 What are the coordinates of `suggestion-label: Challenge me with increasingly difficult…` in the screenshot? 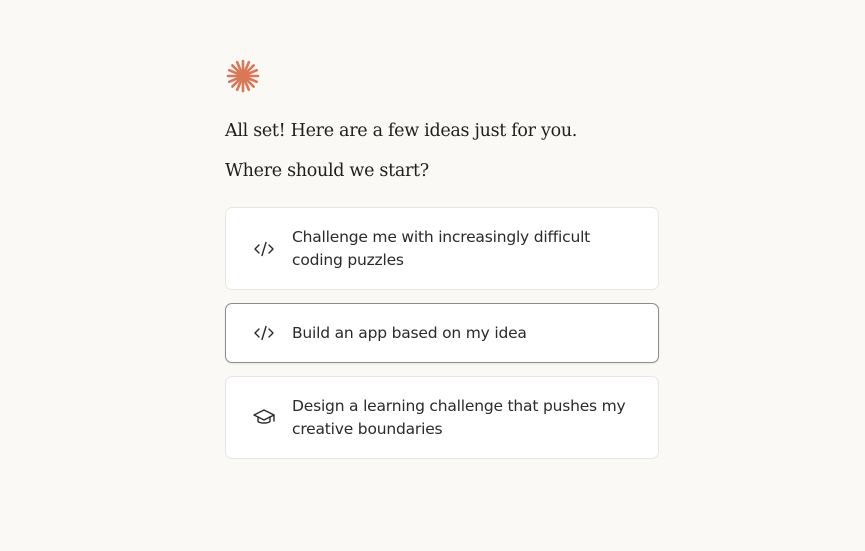 It's located at (441, 248).